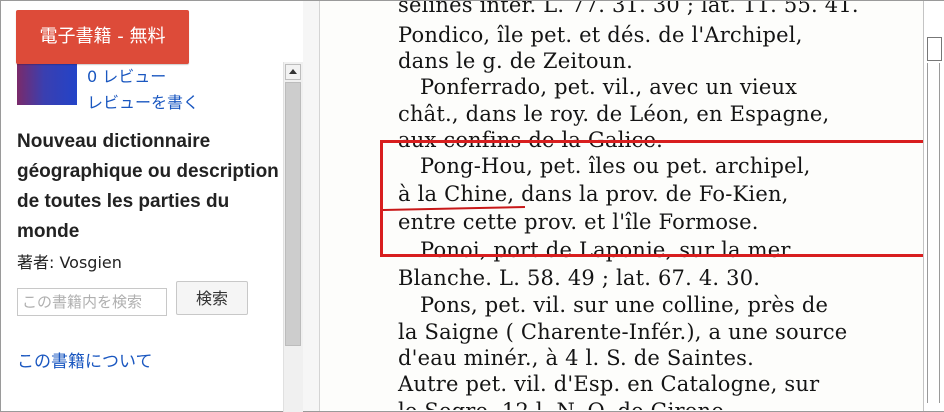 The width and height of the screenshot is (944, 412). Describe the element at coordinates (85, 359) in the screenshot. I see `about-this-book-link: この書籍について` at that location.